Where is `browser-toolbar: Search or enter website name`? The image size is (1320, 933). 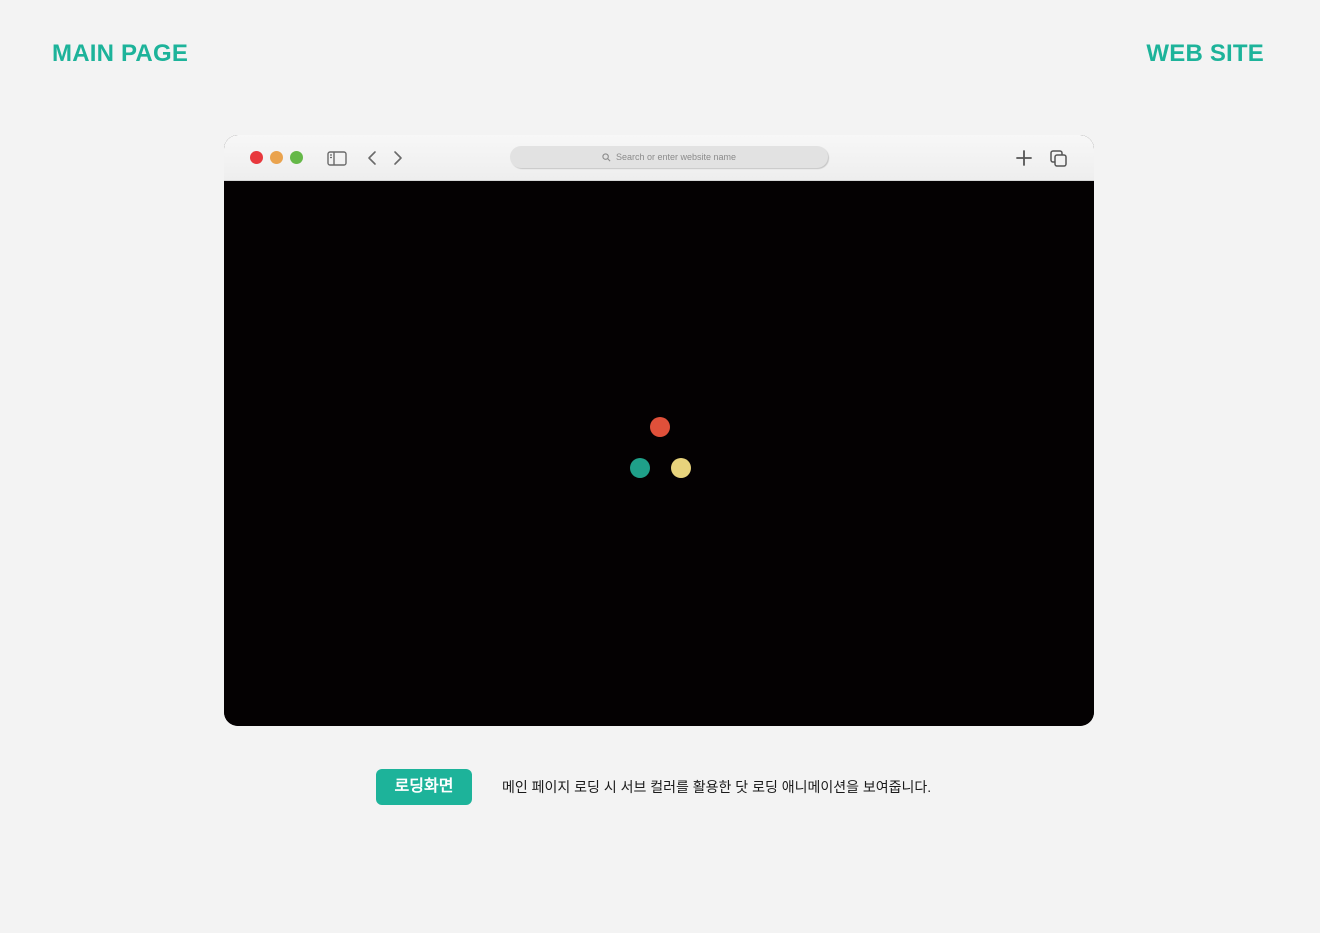 browser-toolbar: Search or enter website name is located at coordinates (659, 158).